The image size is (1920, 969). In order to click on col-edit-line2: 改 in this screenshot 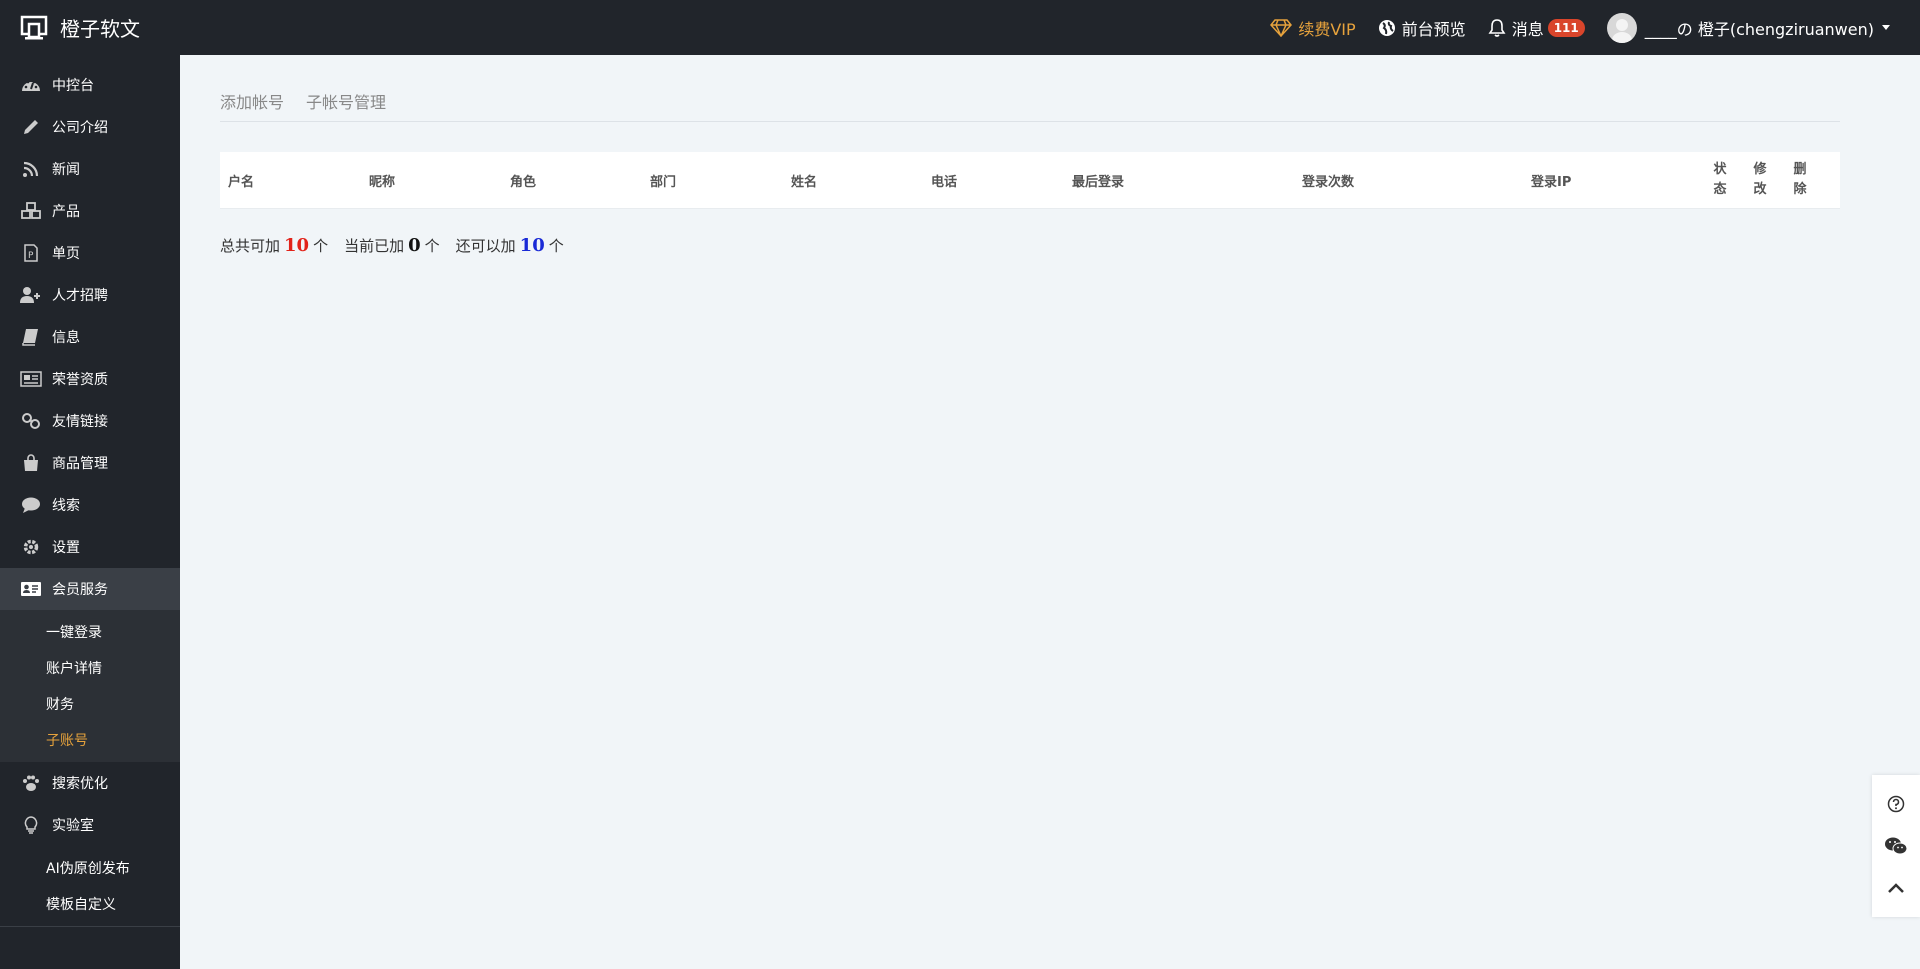, I will do `click(1760, 189)`.